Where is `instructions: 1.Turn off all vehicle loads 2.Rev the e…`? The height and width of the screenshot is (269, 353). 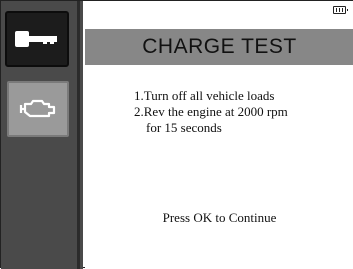
instructions: 1.Turn off all vehicle loads 2.Rev the e… is located at coordinates (241, 112).